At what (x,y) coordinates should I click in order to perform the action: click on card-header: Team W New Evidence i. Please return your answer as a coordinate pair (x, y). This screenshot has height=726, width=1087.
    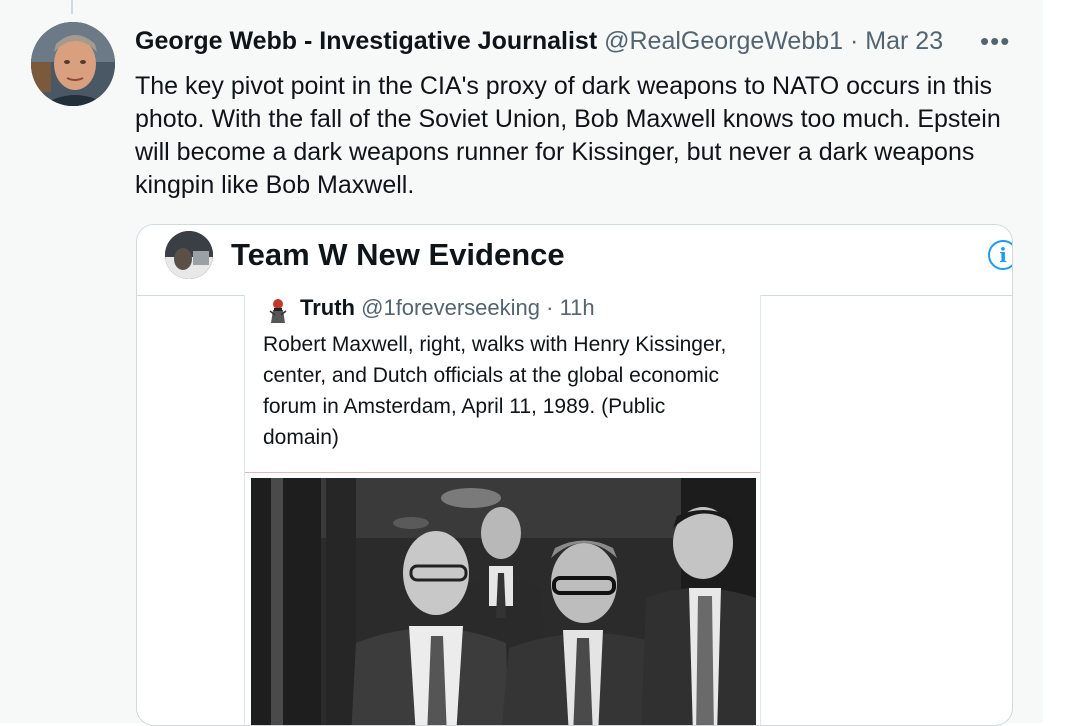
    Looking at the image, I should click on (574, 260).